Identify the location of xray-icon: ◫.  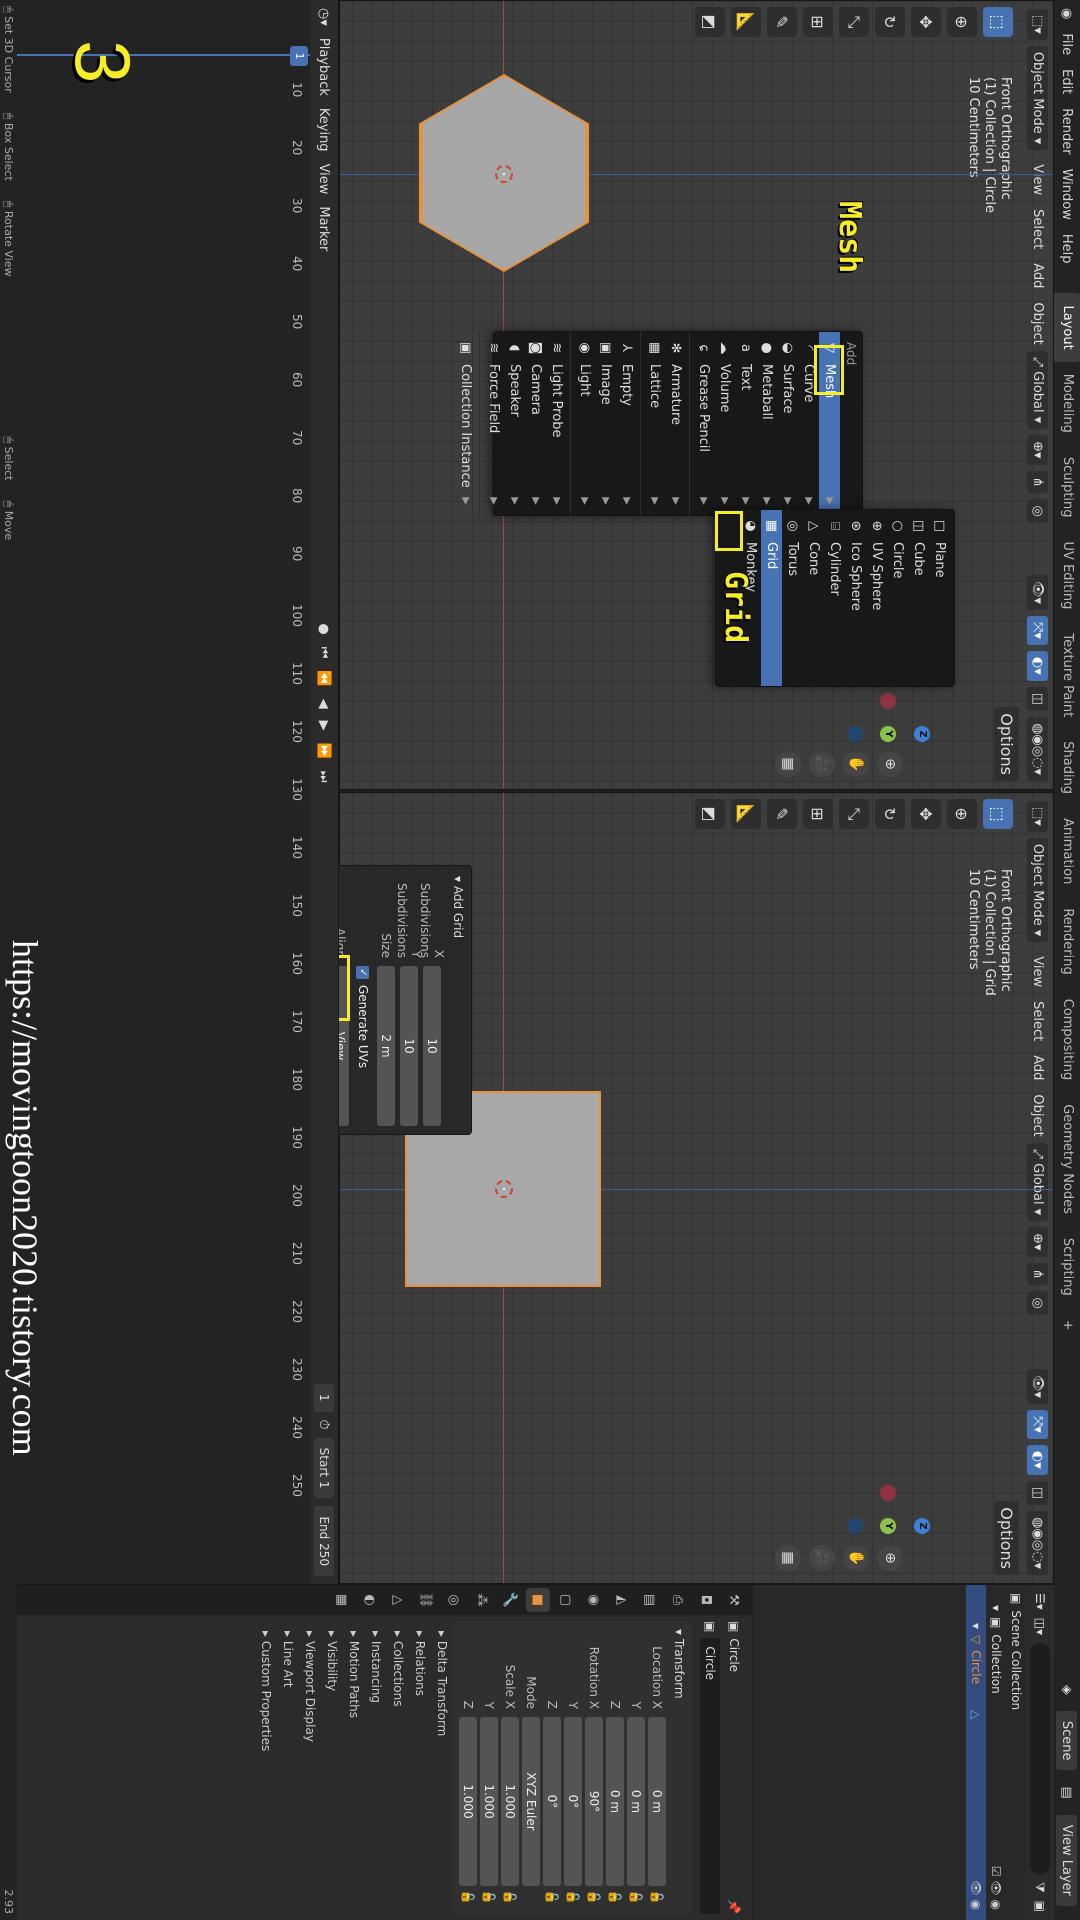
(1038, 699).